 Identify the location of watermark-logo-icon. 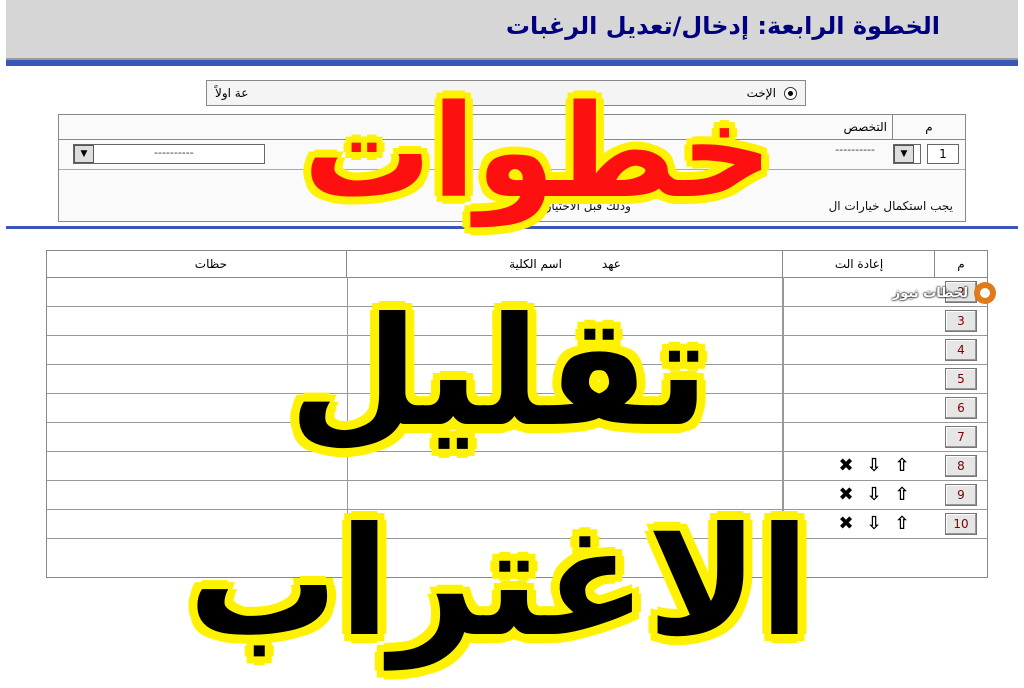
(985, 293).